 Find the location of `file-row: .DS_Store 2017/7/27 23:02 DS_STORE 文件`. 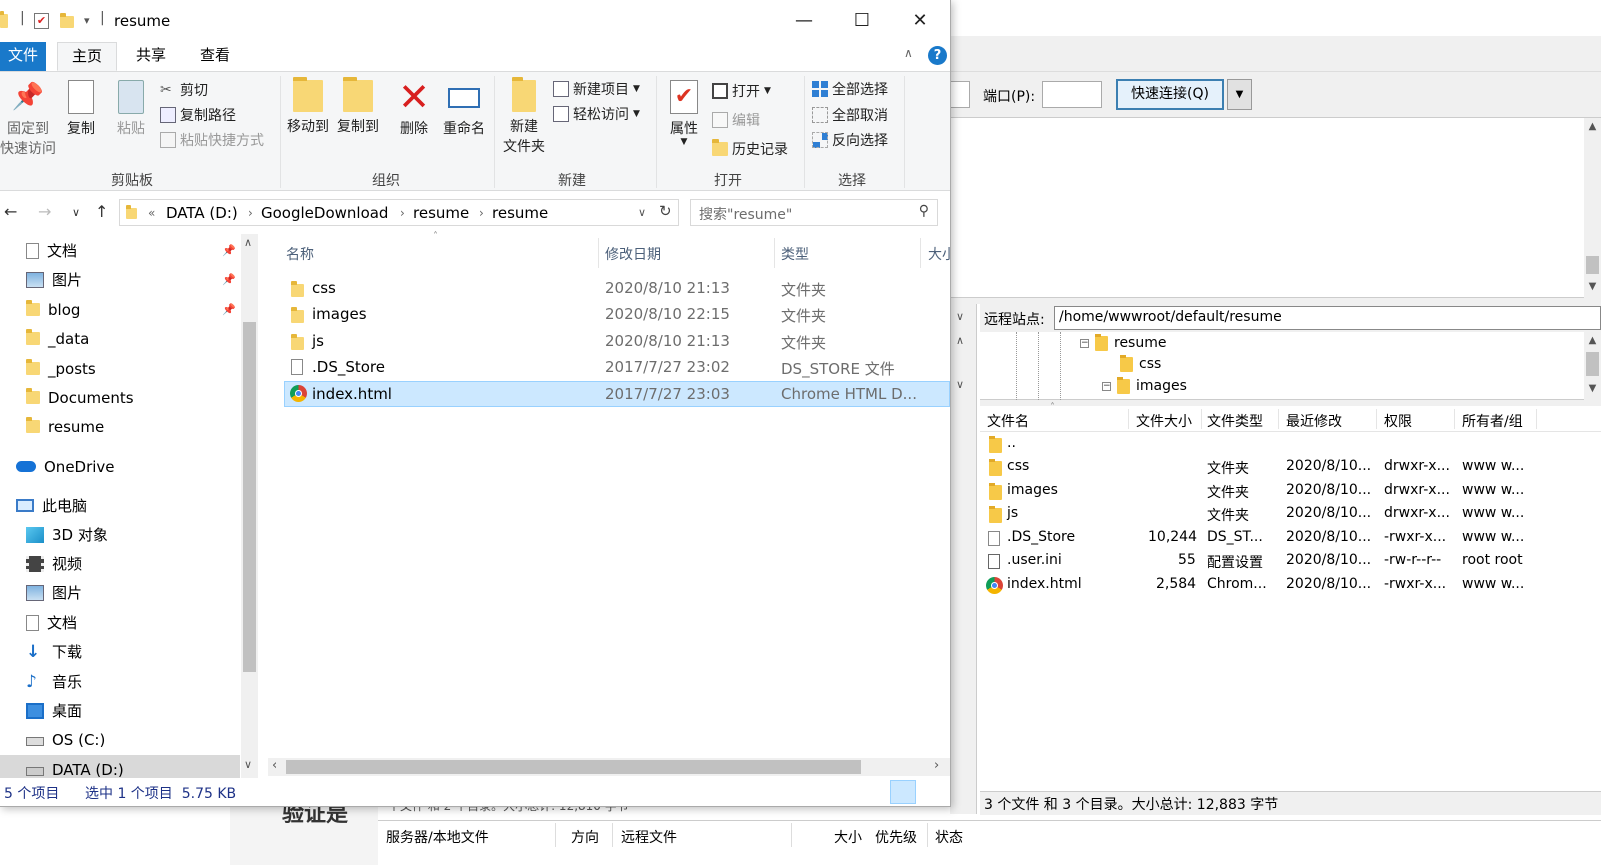

file-row: .DS_Store 2017/7/27 23:02 DS_STORE 文件 is located at coordinates (617, 368).